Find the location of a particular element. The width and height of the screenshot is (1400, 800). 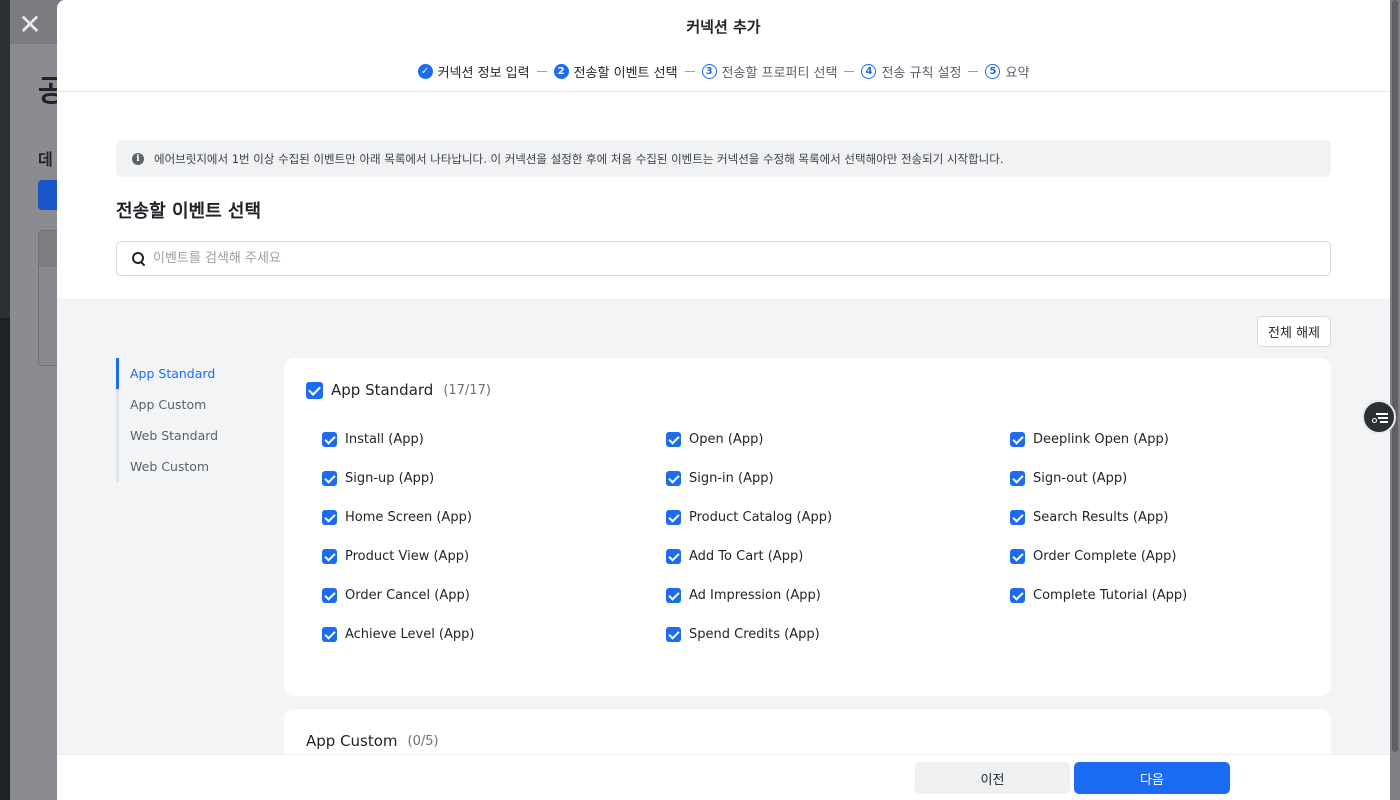

group-title: App Custom is located at coordinates (352, 741).